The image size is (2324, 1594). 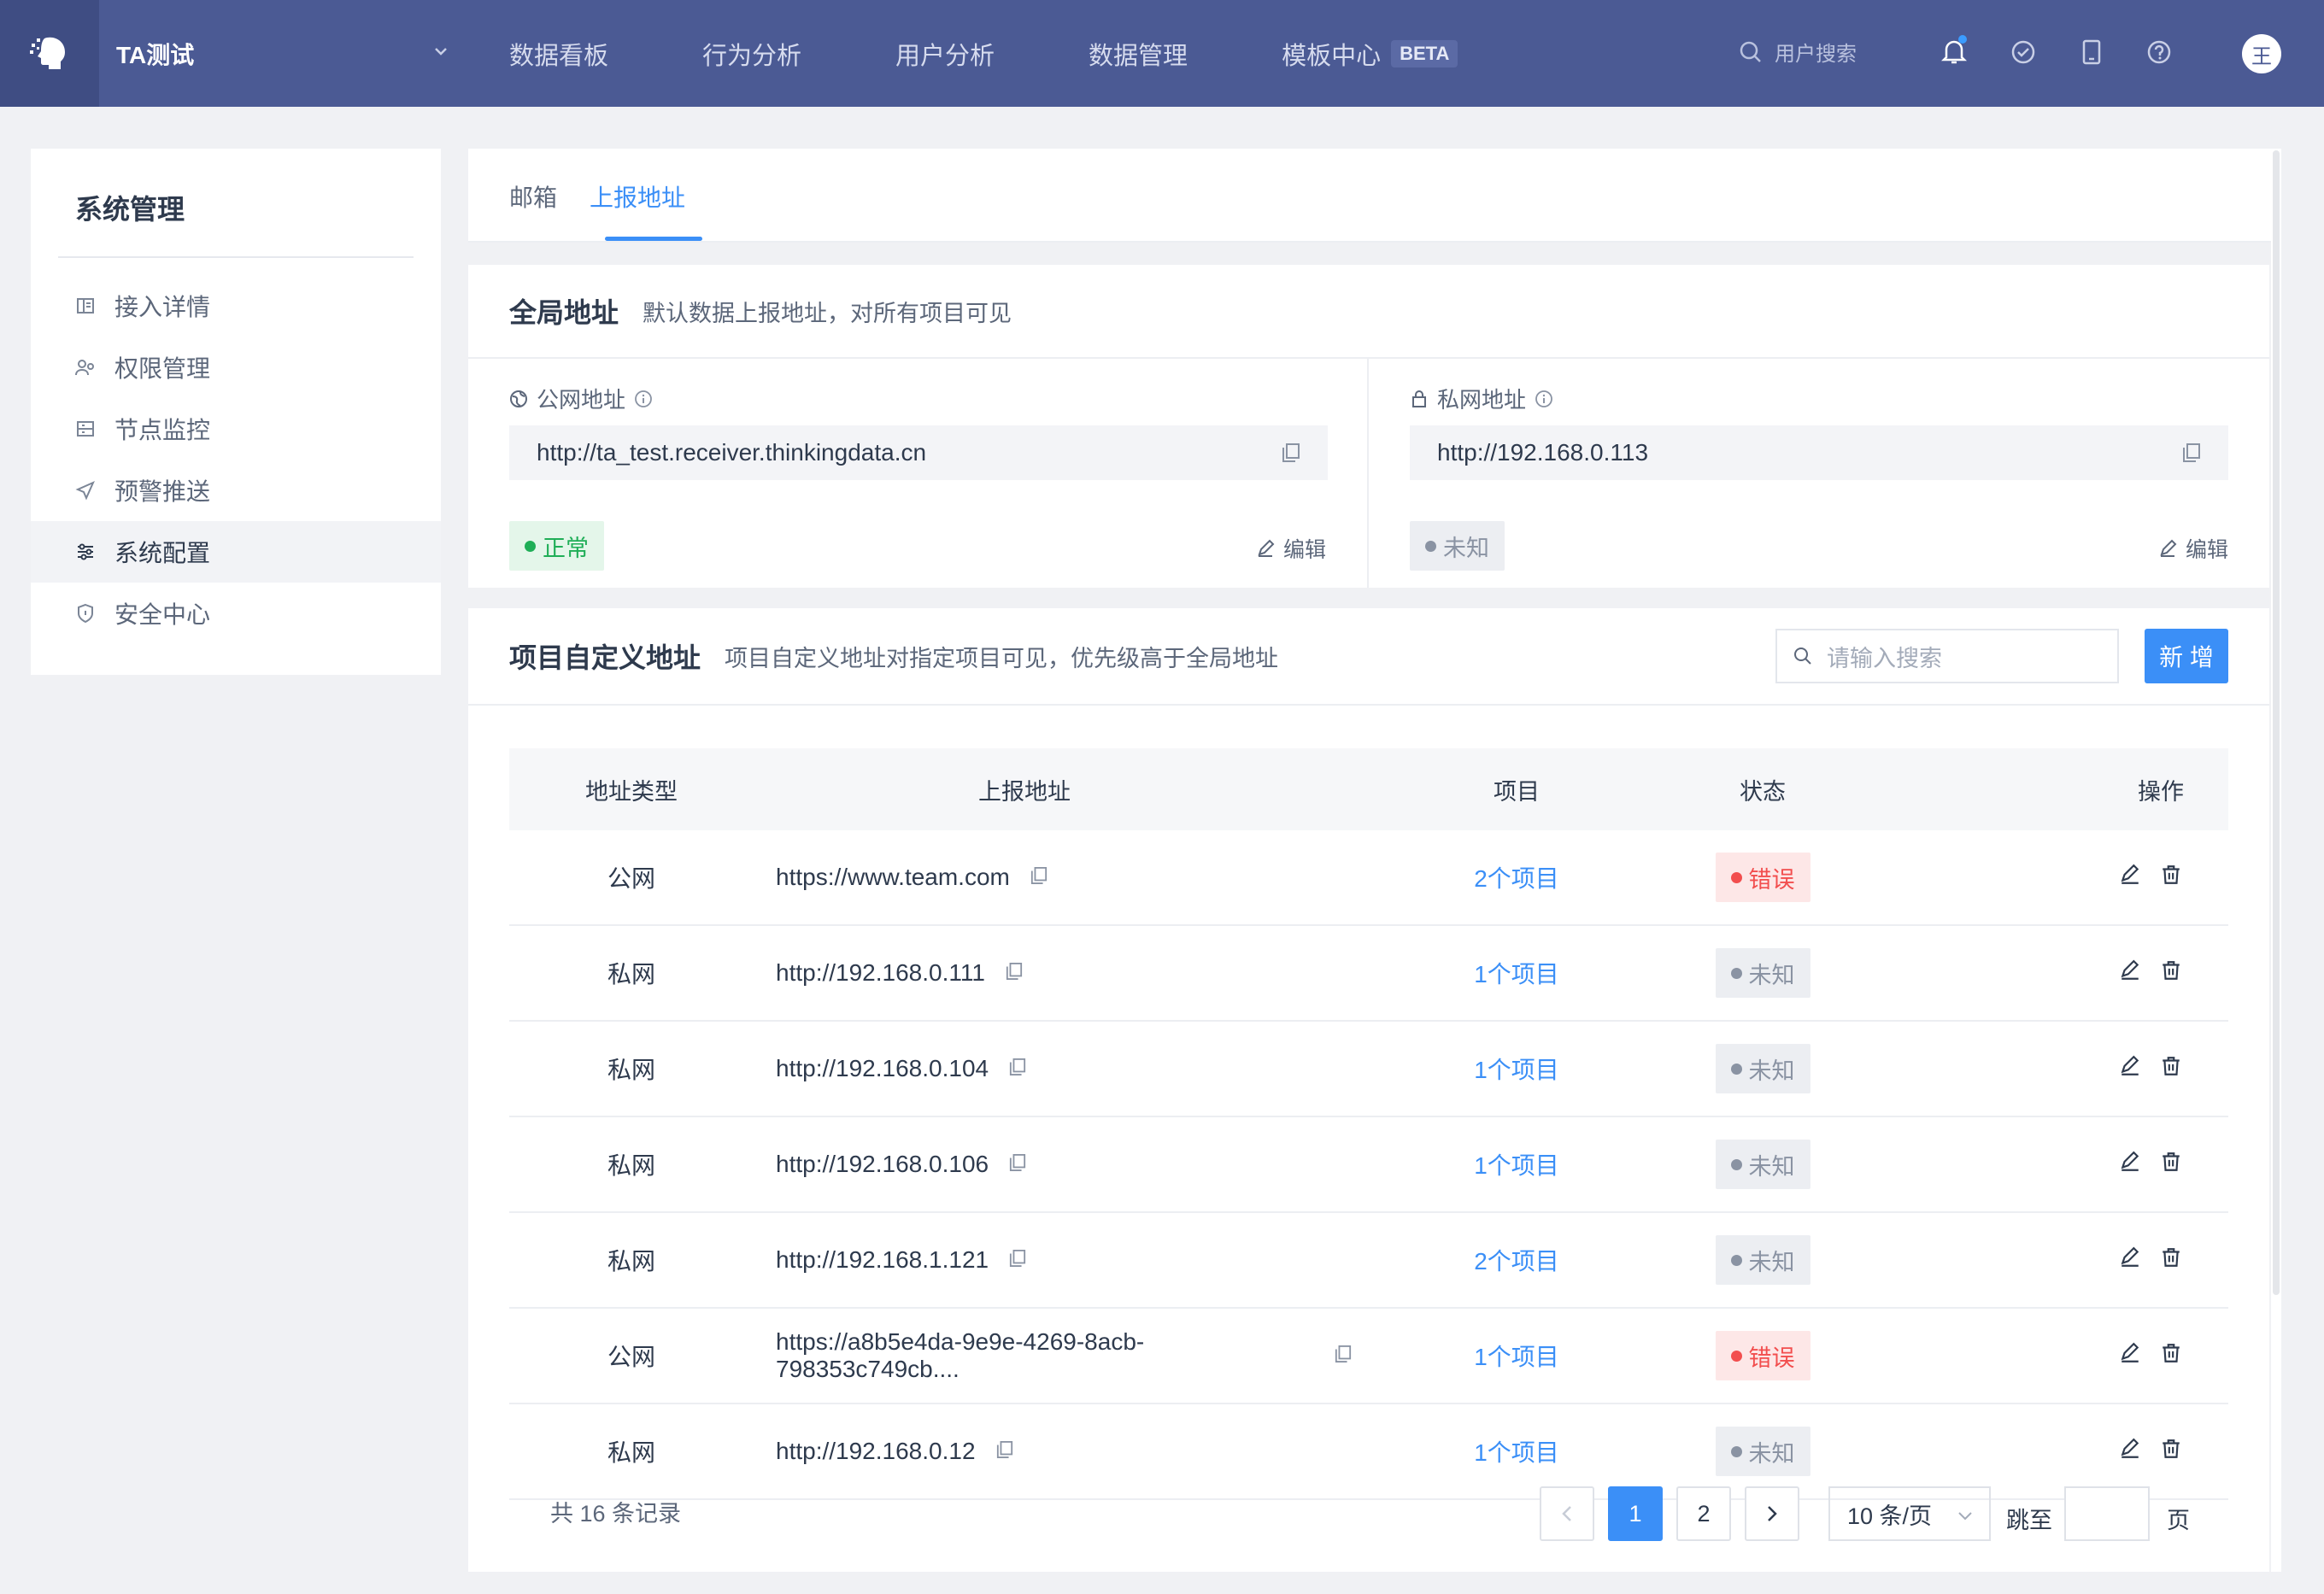 What do you see at coordinates (85, 552) in the screenshot?
I see `sliders-icon` at bounding box center [85, 552].